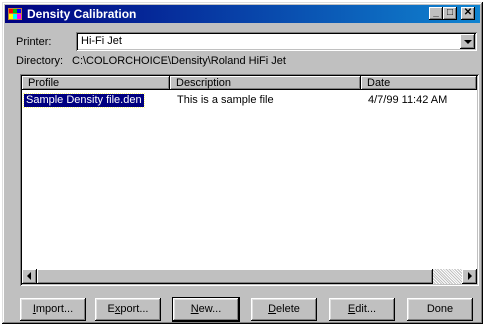 The image size is (485, 326). What do you see at coordinates (15, 14) in the screenshot?
I see `color-palette-icon` at bounding box center [15, 14].